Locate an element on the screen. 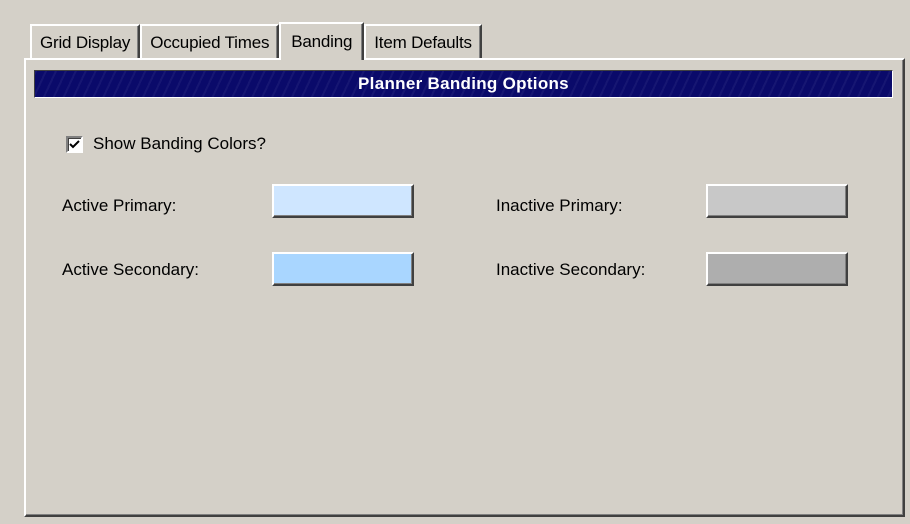  active-primary-label: Active Primary: is located at coordinates (119, 205).